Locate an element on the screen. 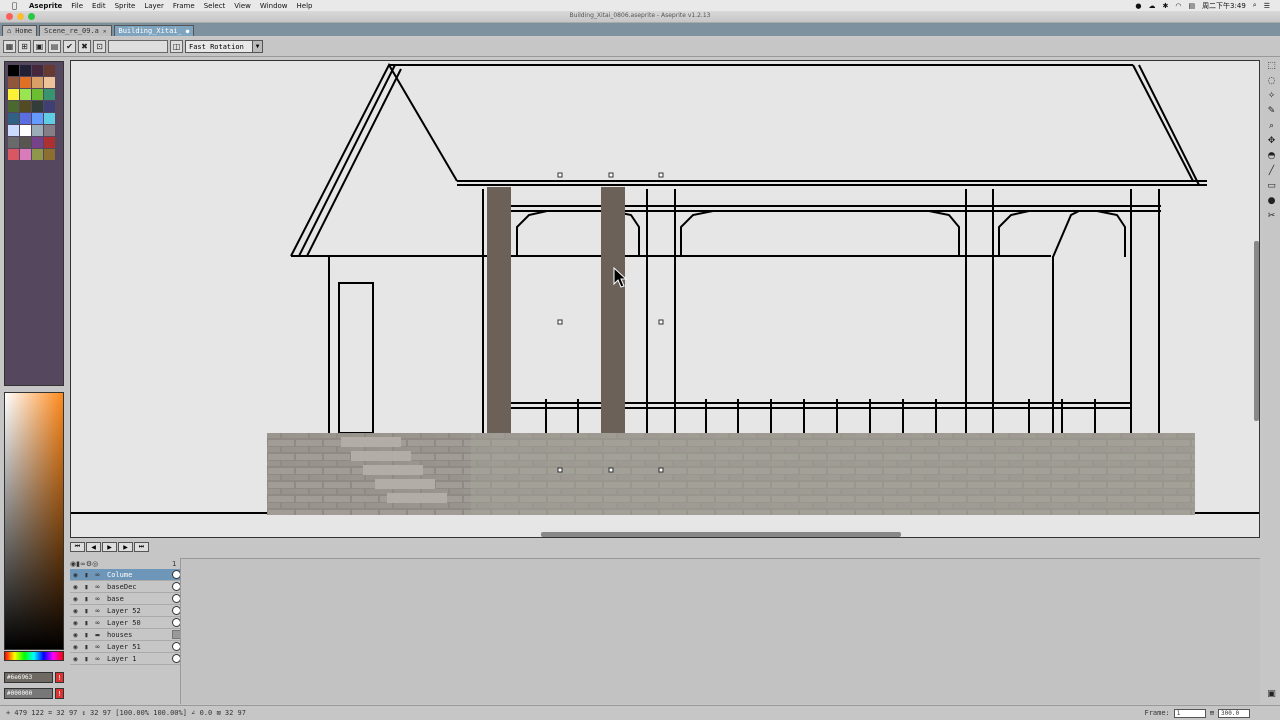 The width and height of the screenshot is (1280, 720). slice-tool-icon: ✂ is located at coordinates (1271, 216).